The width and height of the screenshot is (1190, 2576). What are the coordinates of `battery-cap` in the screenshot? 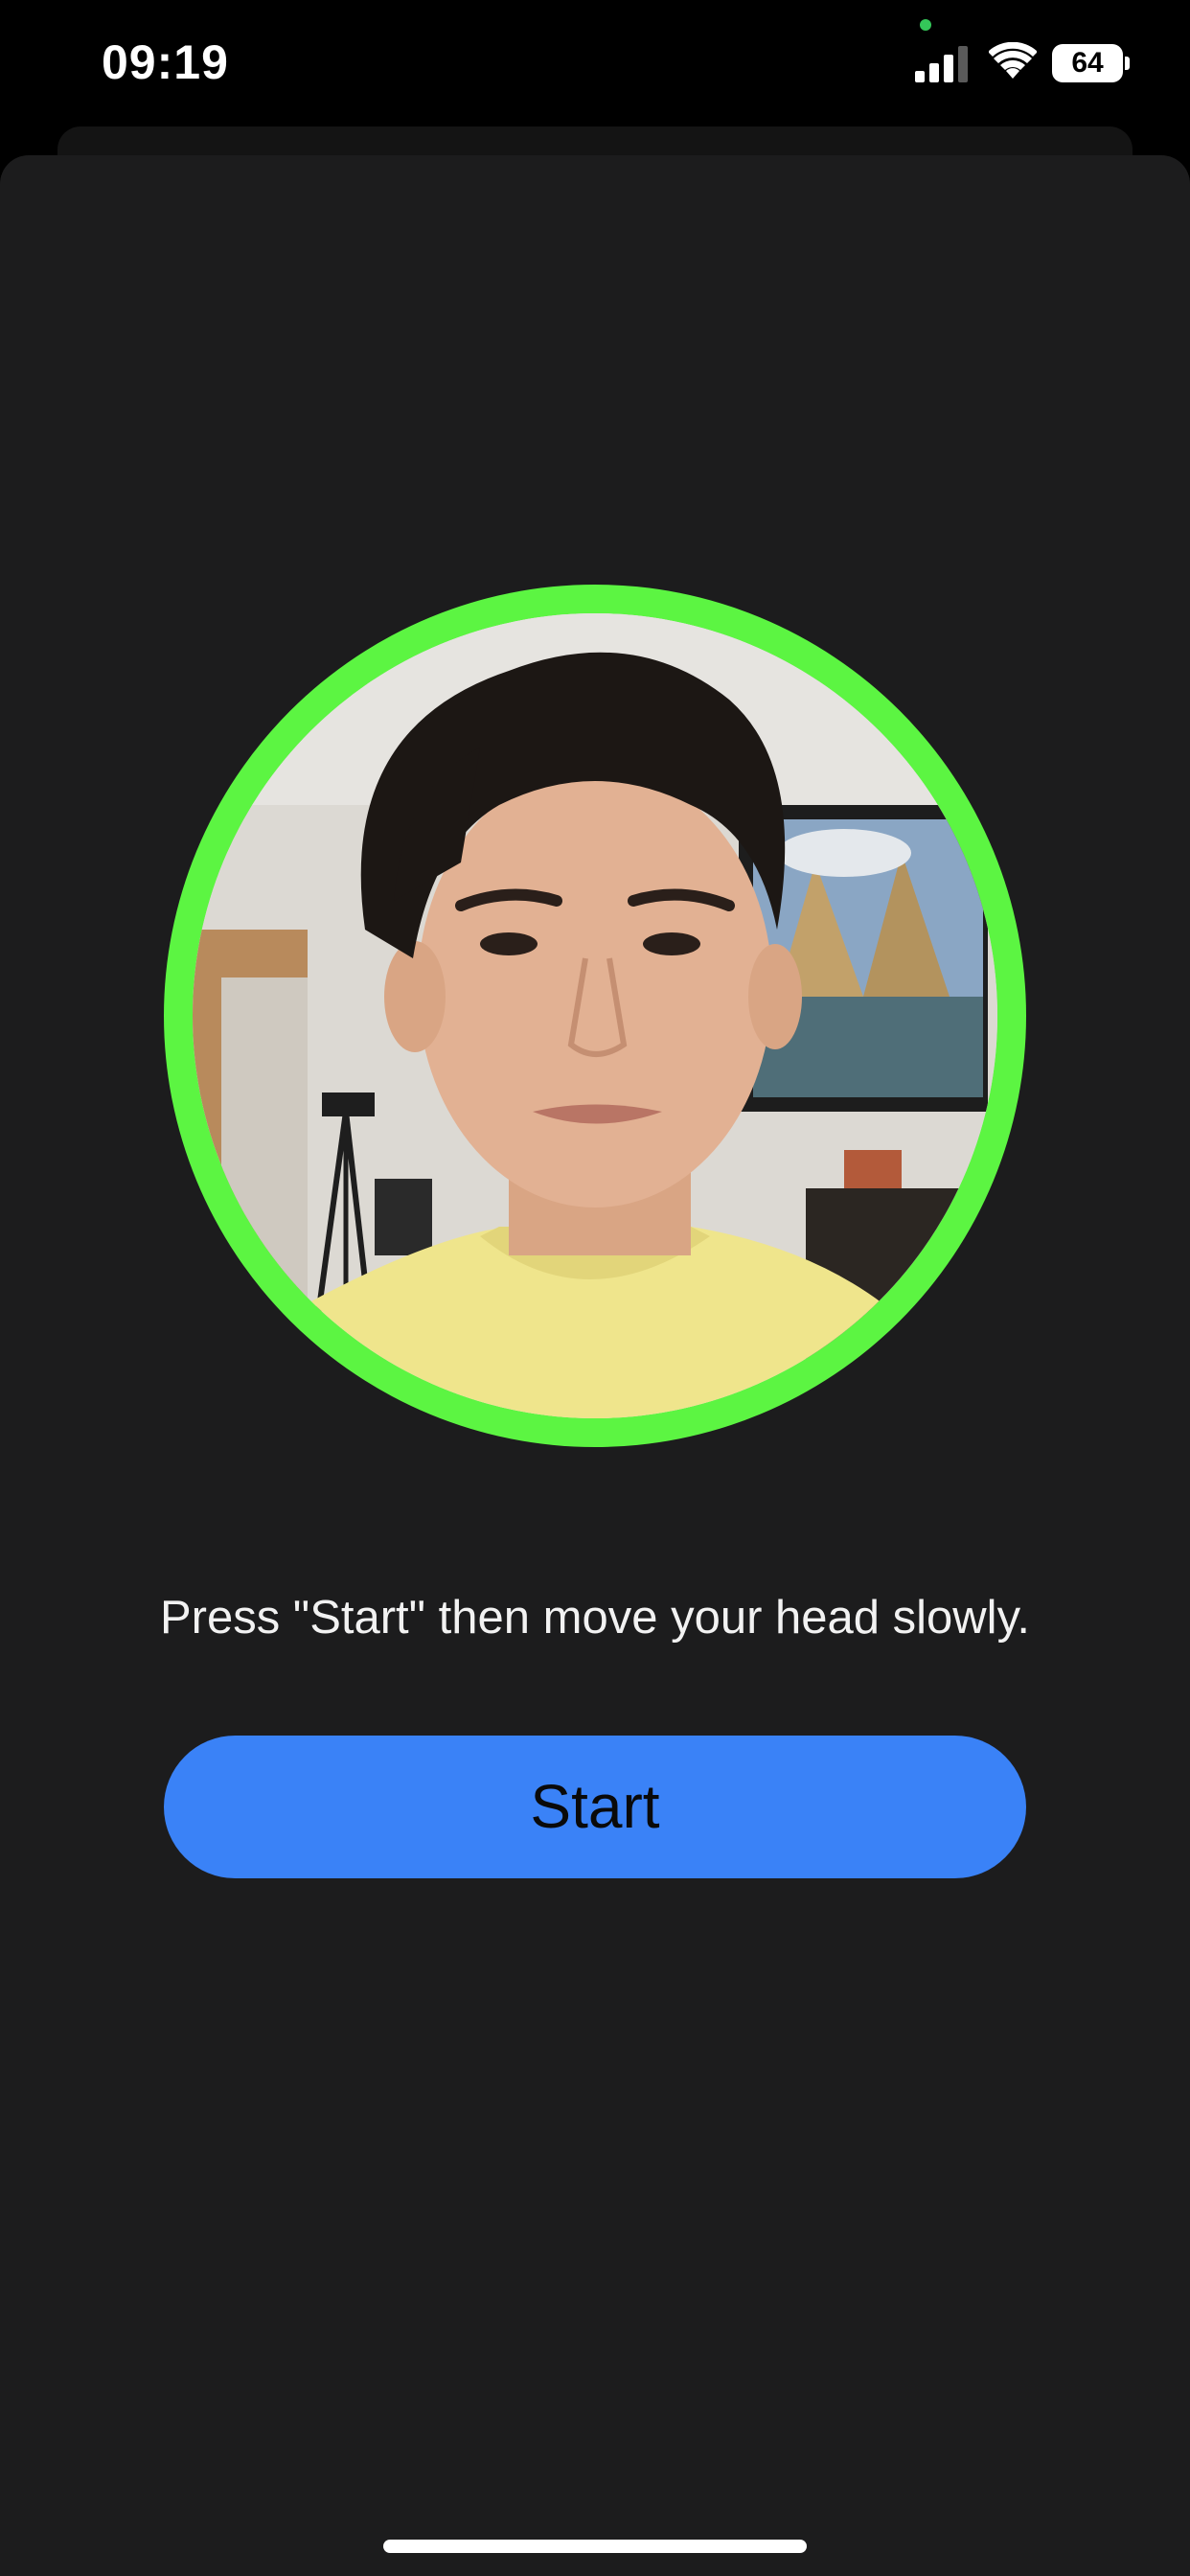 It's located at (1128, 63).